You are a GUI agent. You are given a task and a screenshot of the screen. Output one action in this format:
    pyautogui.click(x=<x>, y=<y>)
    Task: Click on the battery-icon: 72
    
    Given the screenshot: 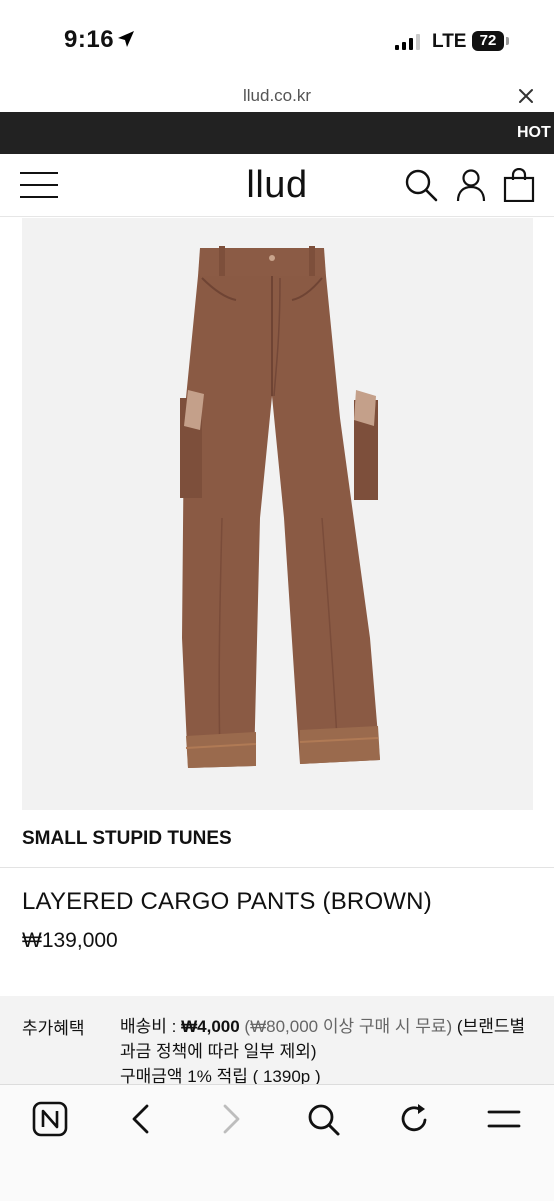 What is the action you would take?
    pyautogui.click(x=488, y=41)
    